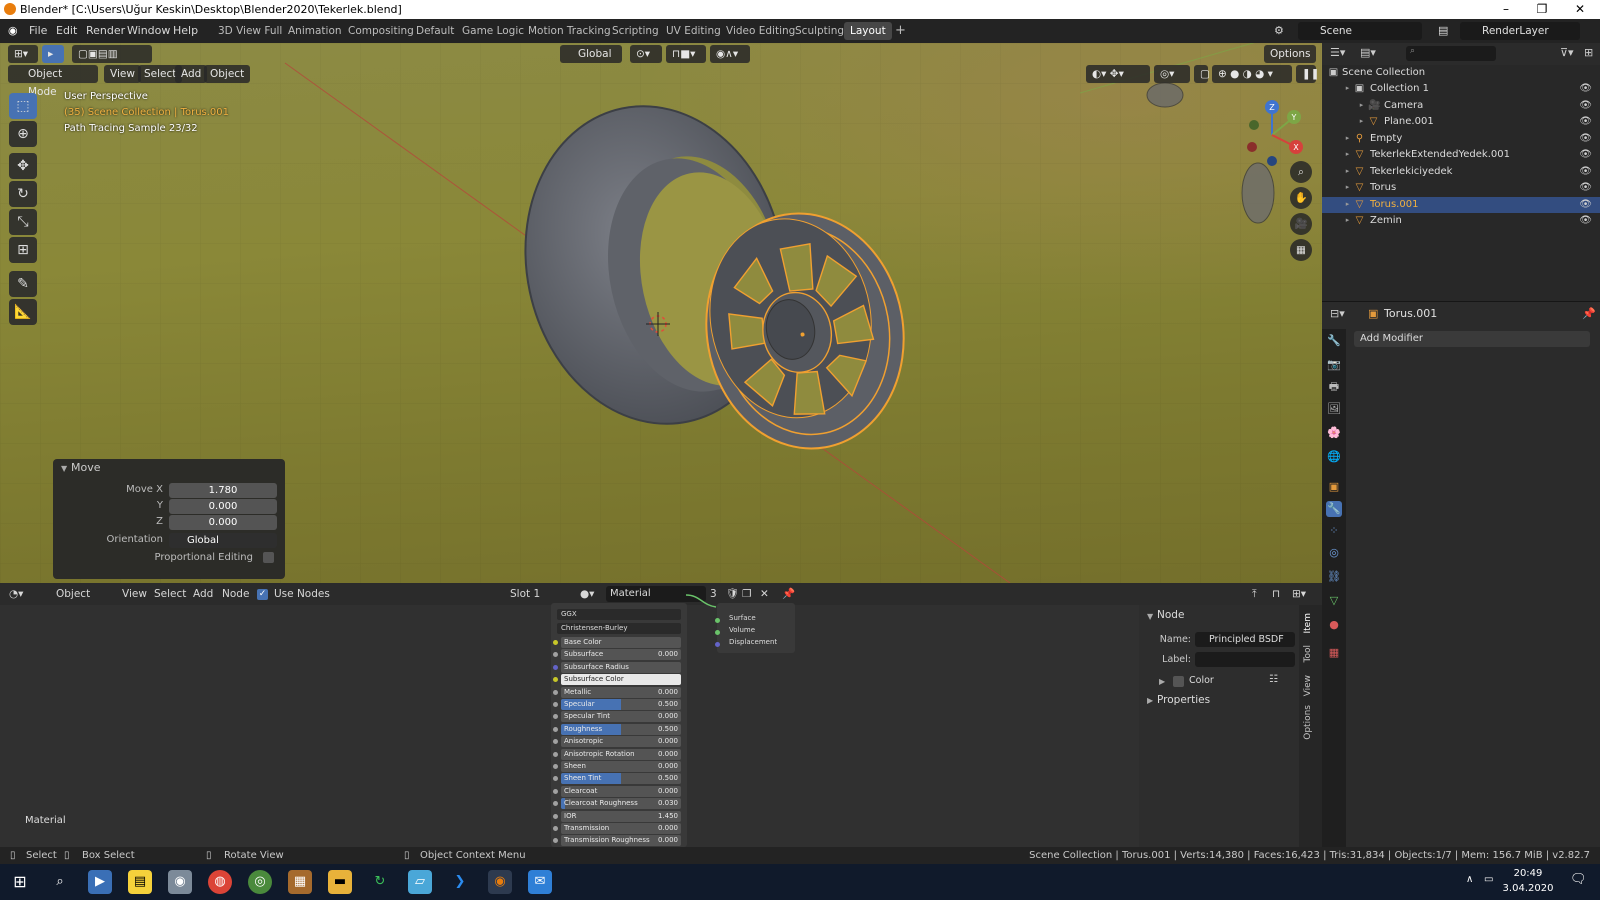  I want to click on node-color-checkbox, so click(1178, 681).